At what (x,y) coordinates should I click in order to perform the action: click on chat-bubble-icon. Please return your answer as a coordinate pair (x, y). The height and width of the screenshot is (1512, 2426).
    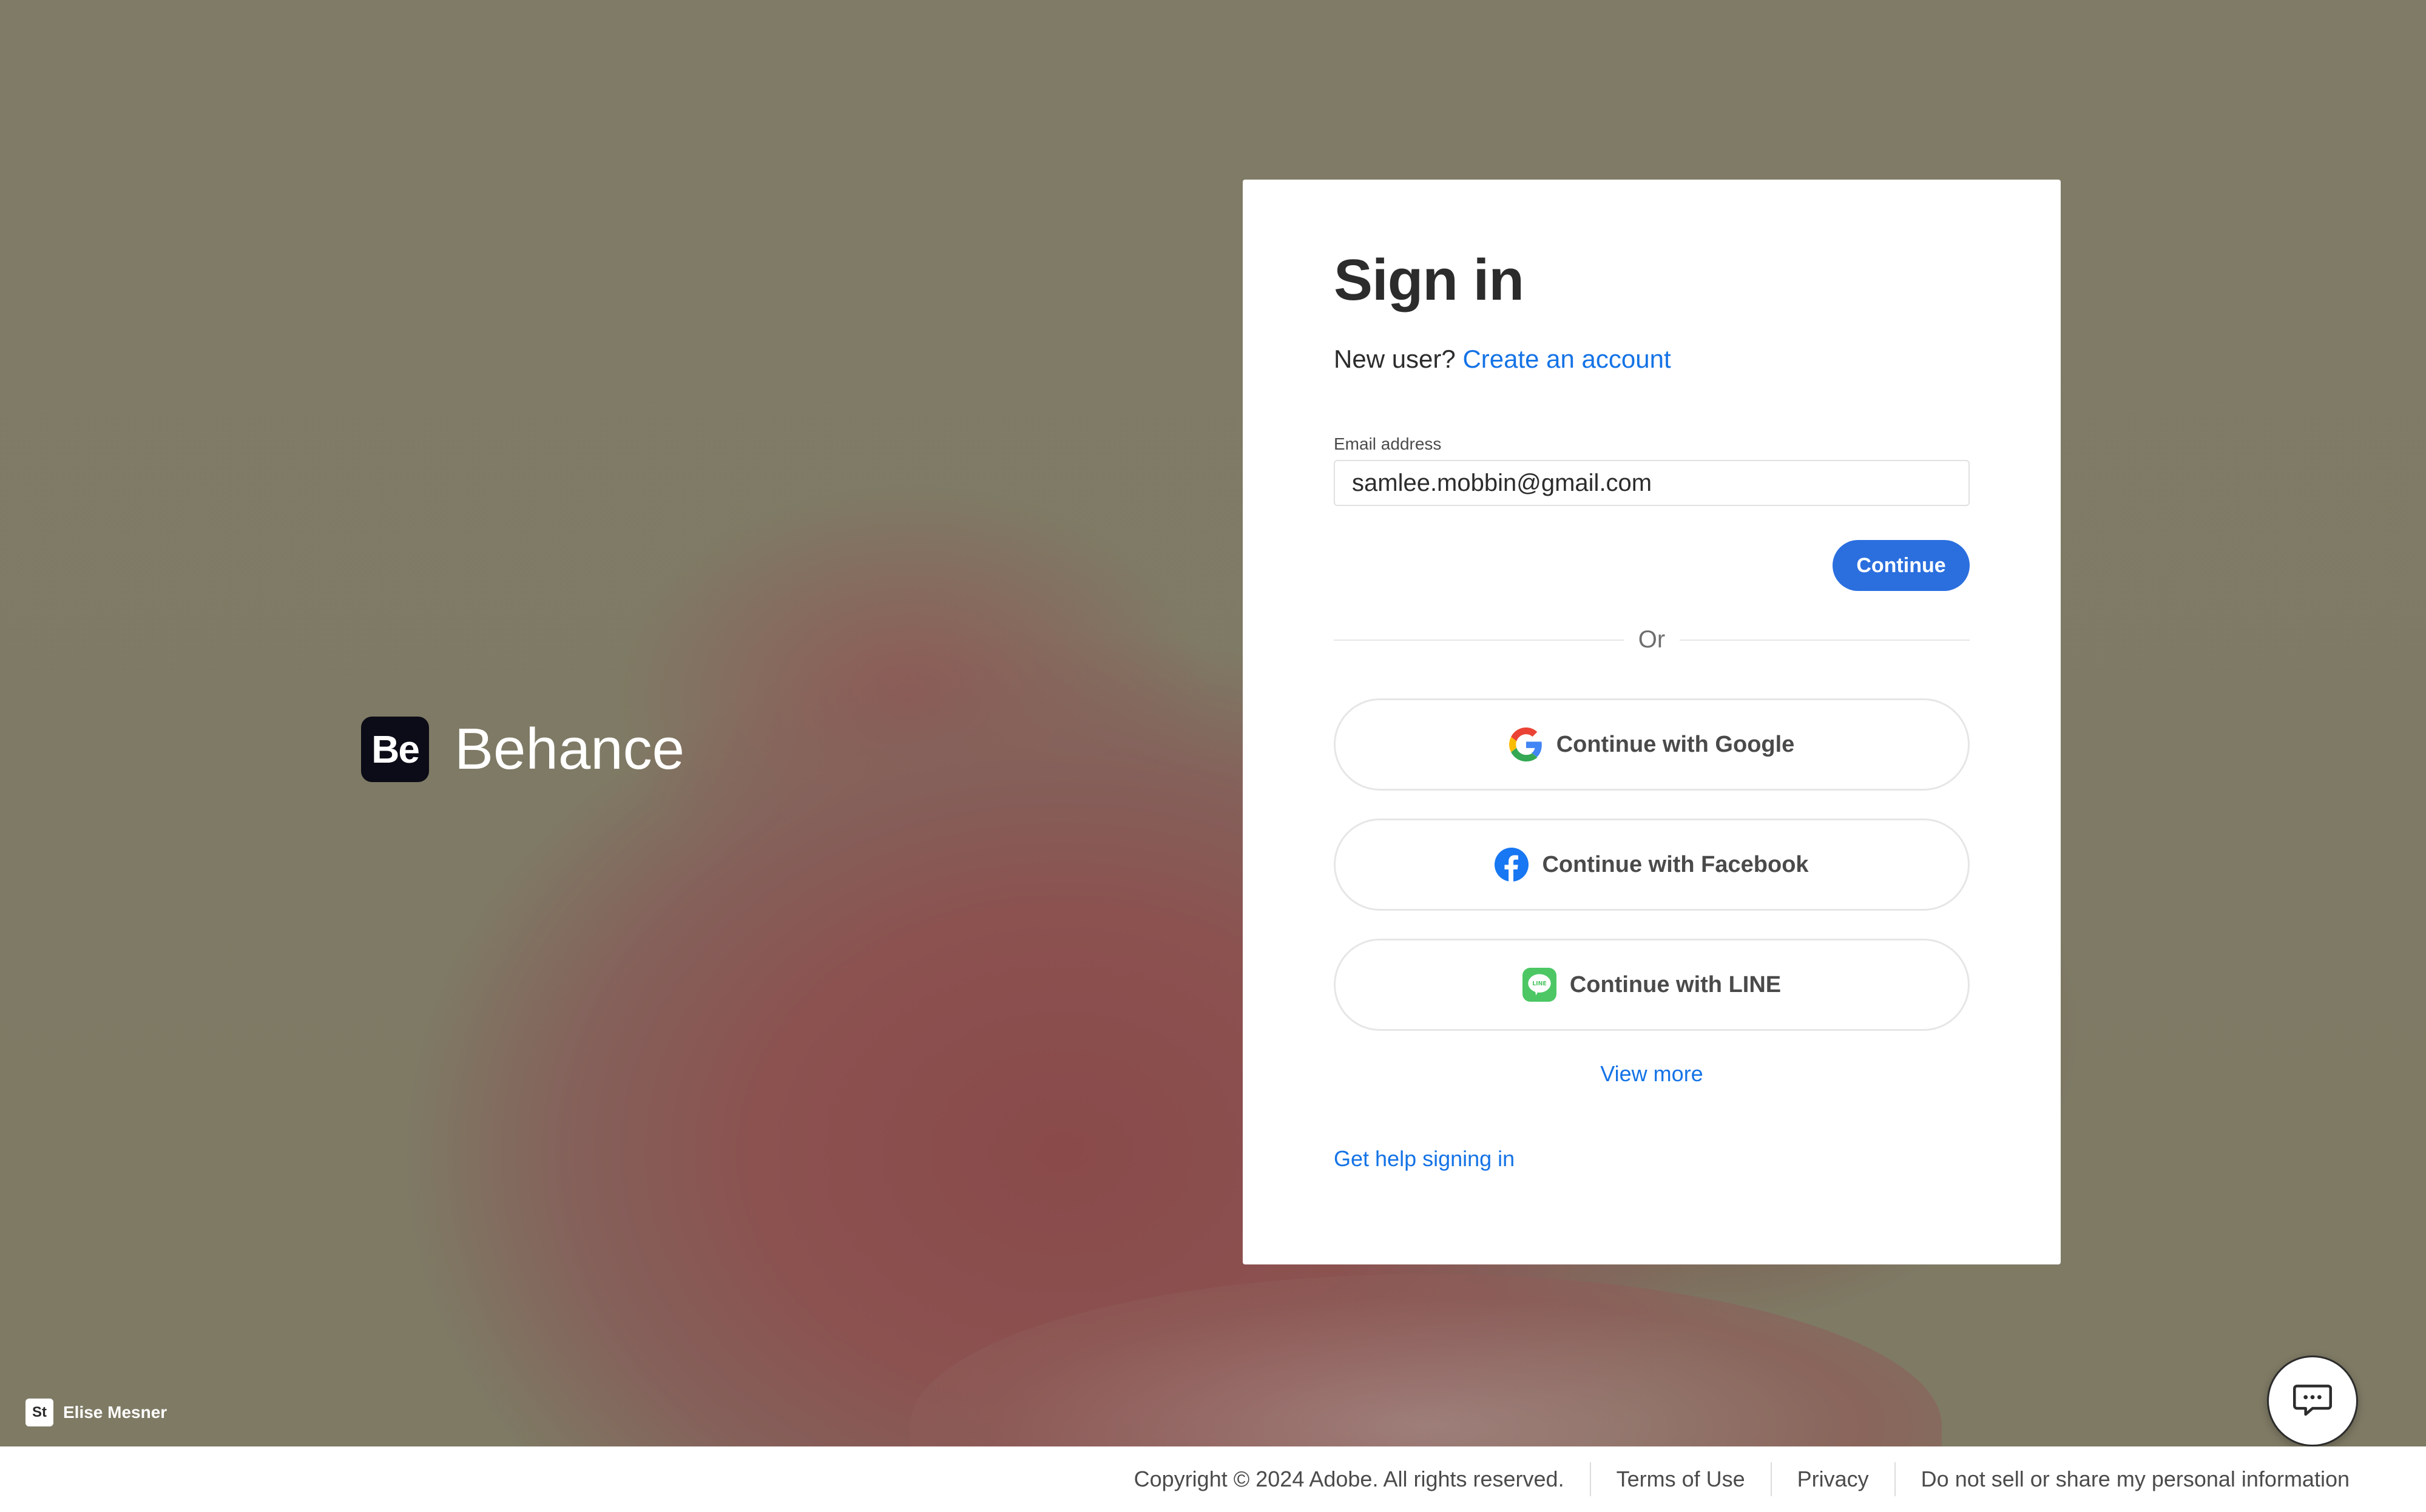
    Looking at the image, I should click on (2312, 1401).